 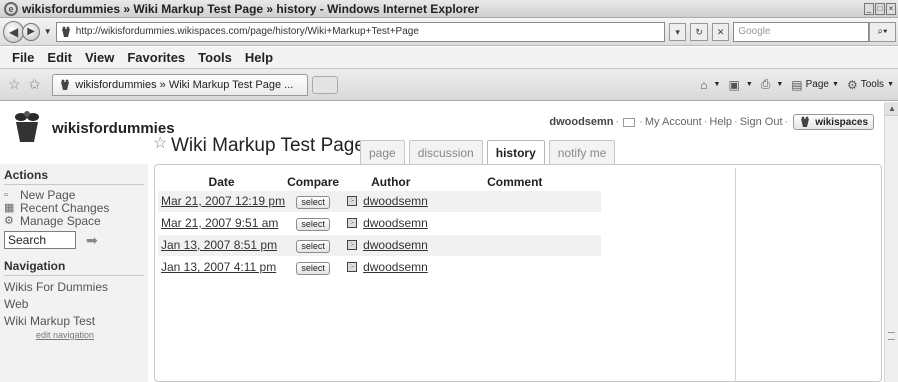 What do you see at coordinates (40, 240) in the screenshot?
I see `sidebar-search-input` at bounding box center [40, 240].